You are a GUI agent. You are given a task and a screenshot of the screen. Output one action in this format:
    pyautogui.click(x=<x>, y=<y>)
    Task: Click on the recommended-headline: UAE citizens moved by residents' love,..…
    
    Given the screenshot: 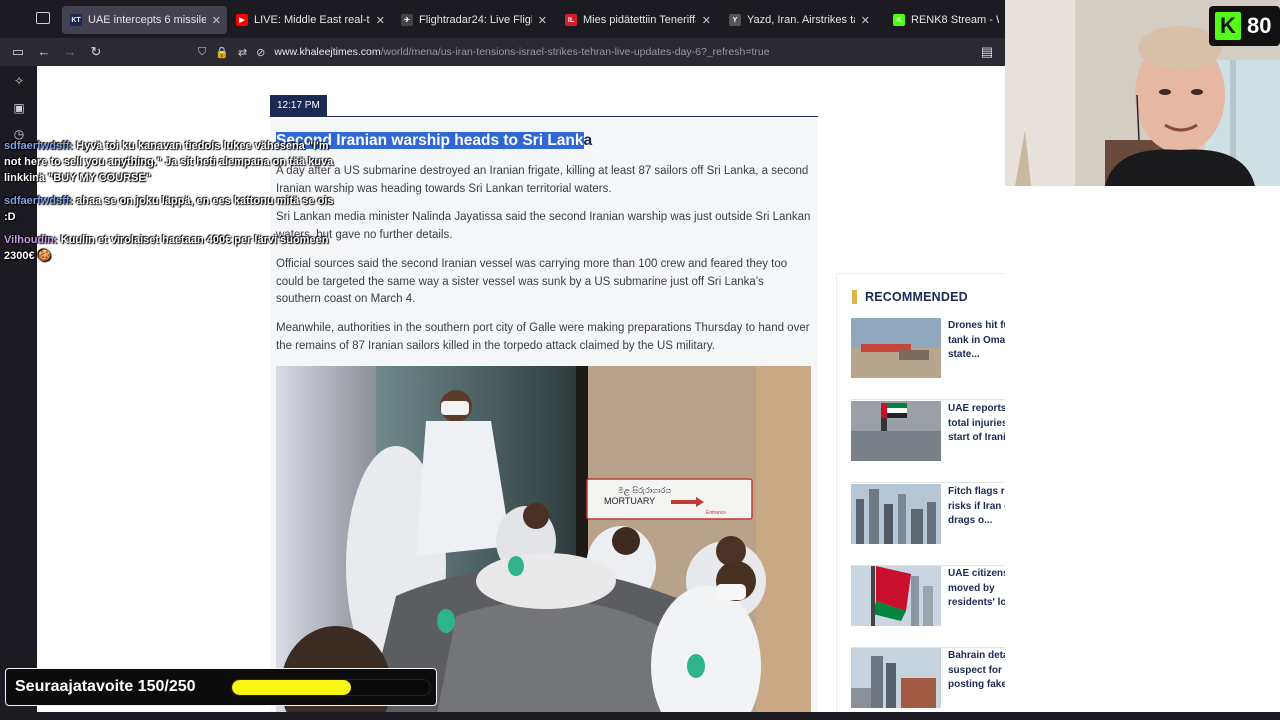 What is the action you would take?
    pyautogui.click(x=976, y=589)
    